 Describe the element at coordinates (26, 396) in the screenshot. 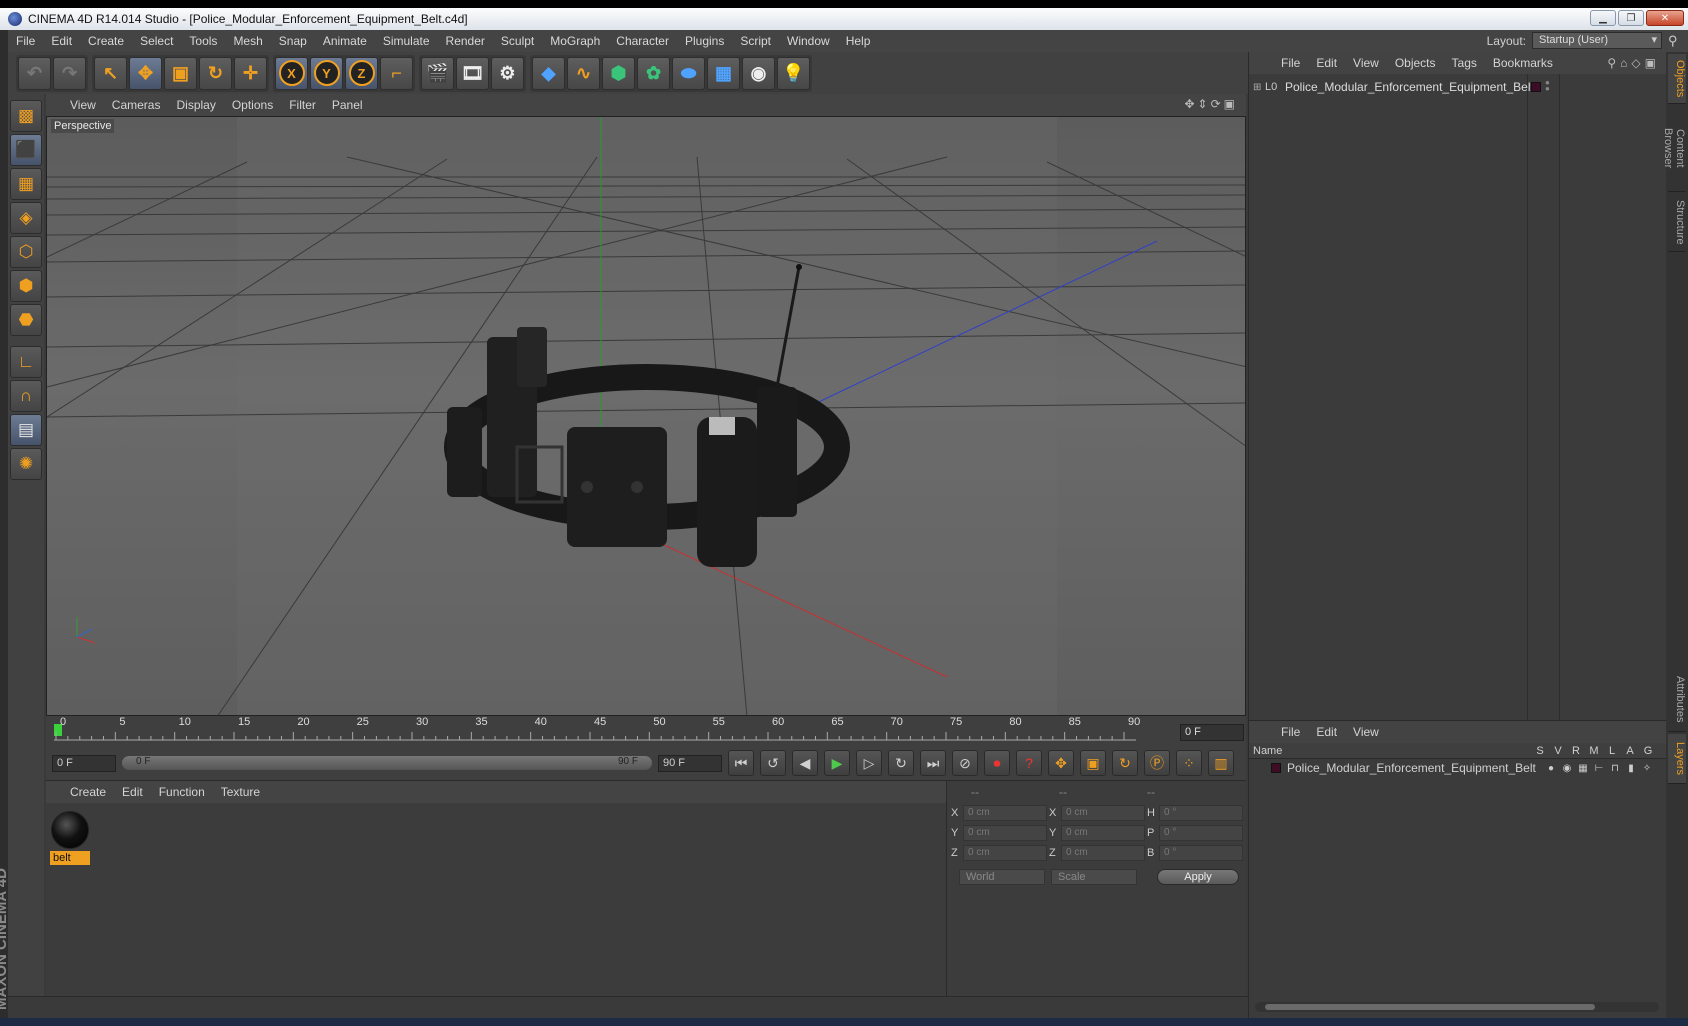

I see `snap-magnet-icon: ∩` at that location.